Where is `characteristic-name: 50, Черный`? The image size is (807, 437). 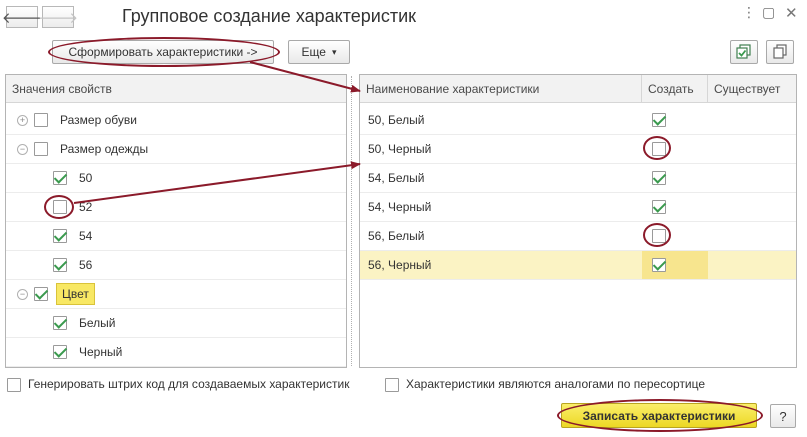 characteristic-name: 50, Черный is located at coordinates (400, 149).